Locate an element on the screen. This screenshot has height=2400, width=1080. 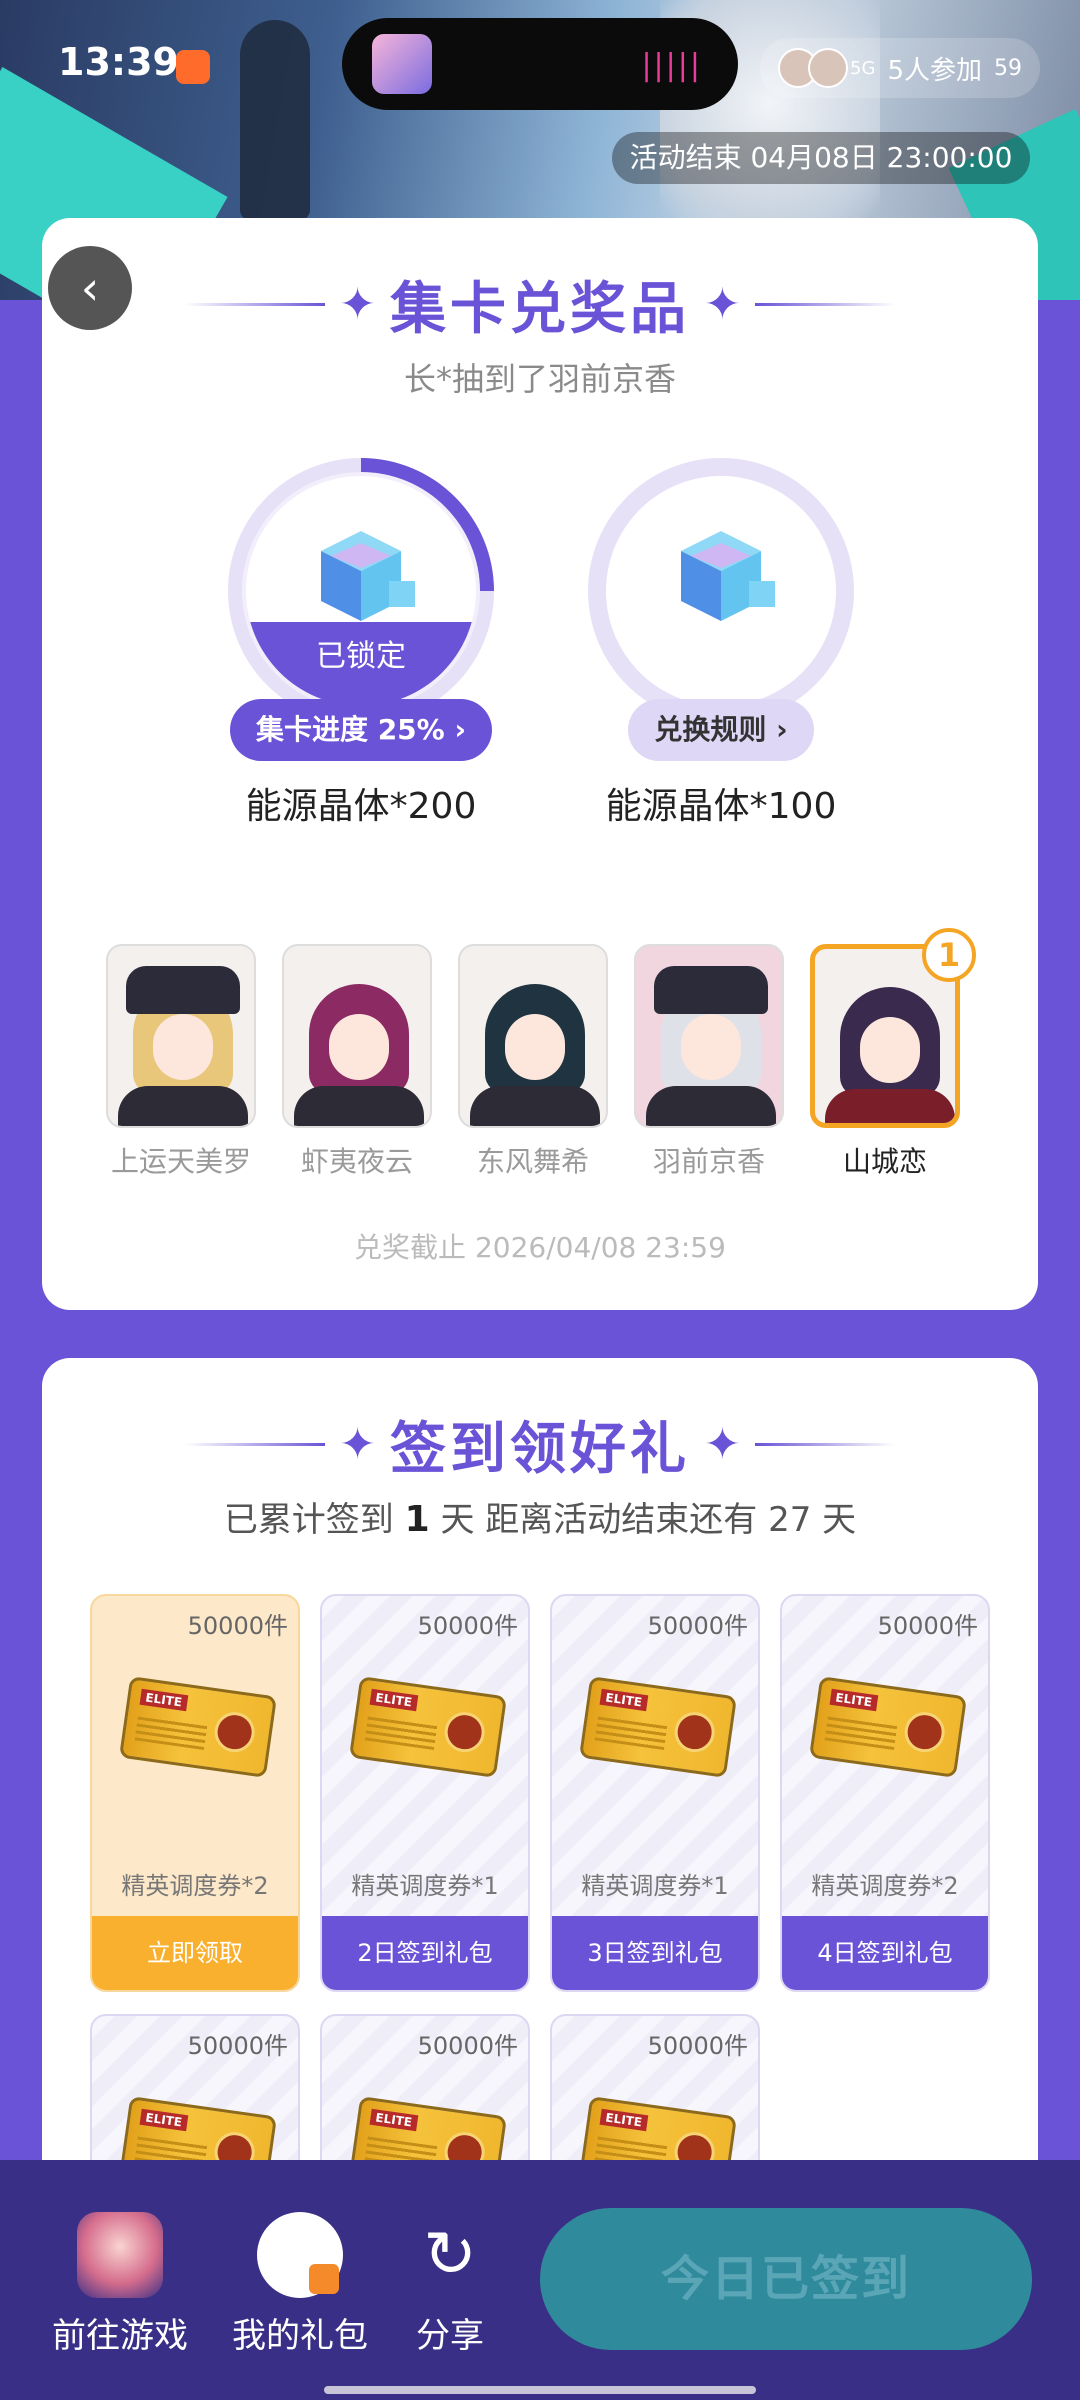
signed-today-button: 今日已签到 is located at coordinates (786, 2279).